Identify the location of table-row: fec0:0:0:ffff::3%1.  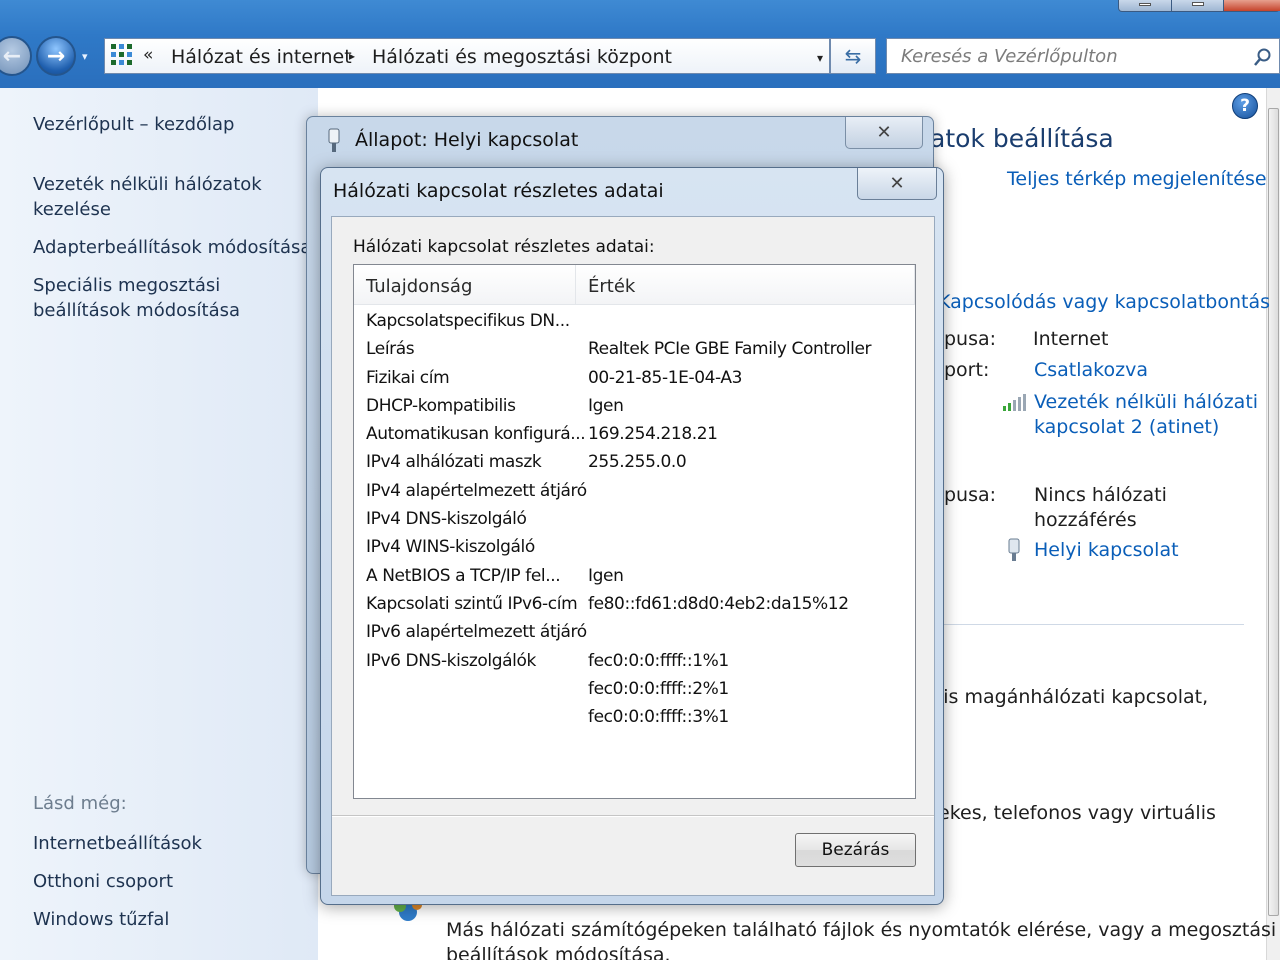
(634, 719).